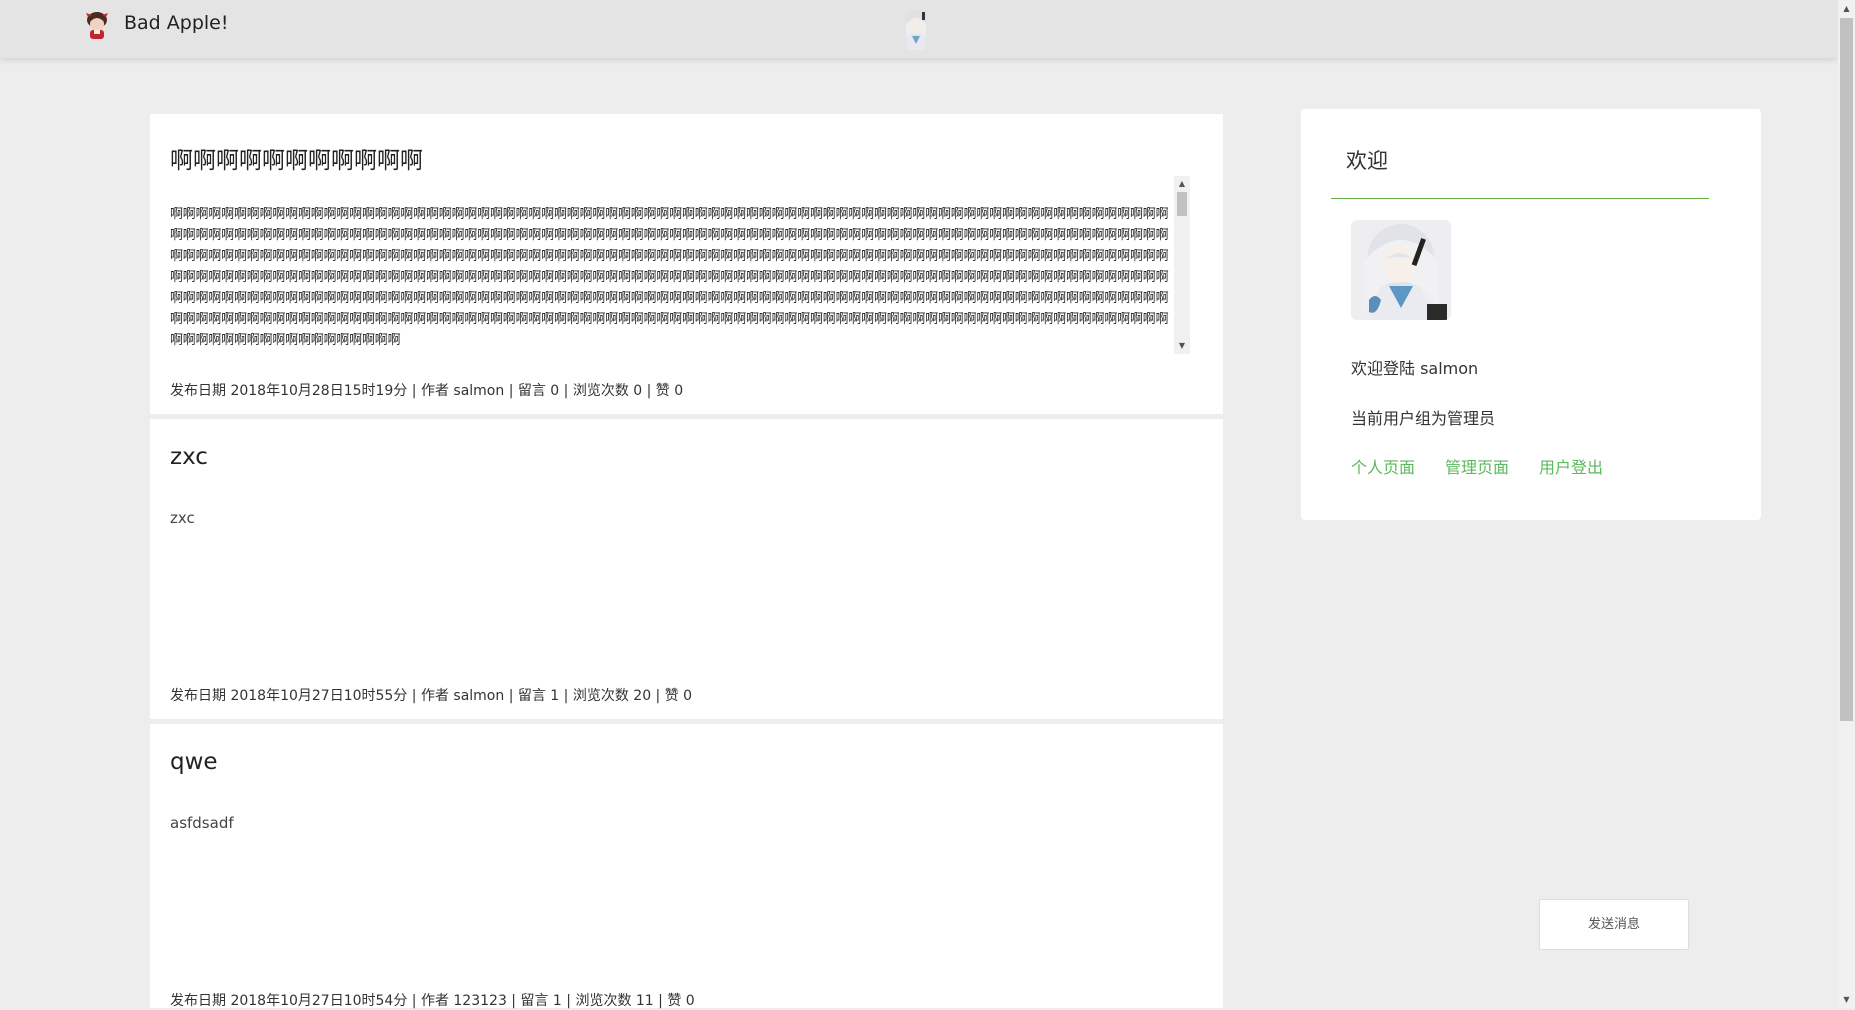 The width and height of the screenshot is (1855, 1010). I want to click on profile-link: 个人页面, so click(1383, 466).